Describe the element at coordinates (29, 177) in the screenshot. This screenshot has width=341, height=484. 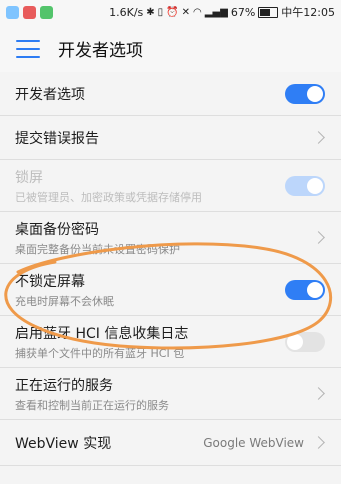
I see `setting-title: 锁屏` at that location.